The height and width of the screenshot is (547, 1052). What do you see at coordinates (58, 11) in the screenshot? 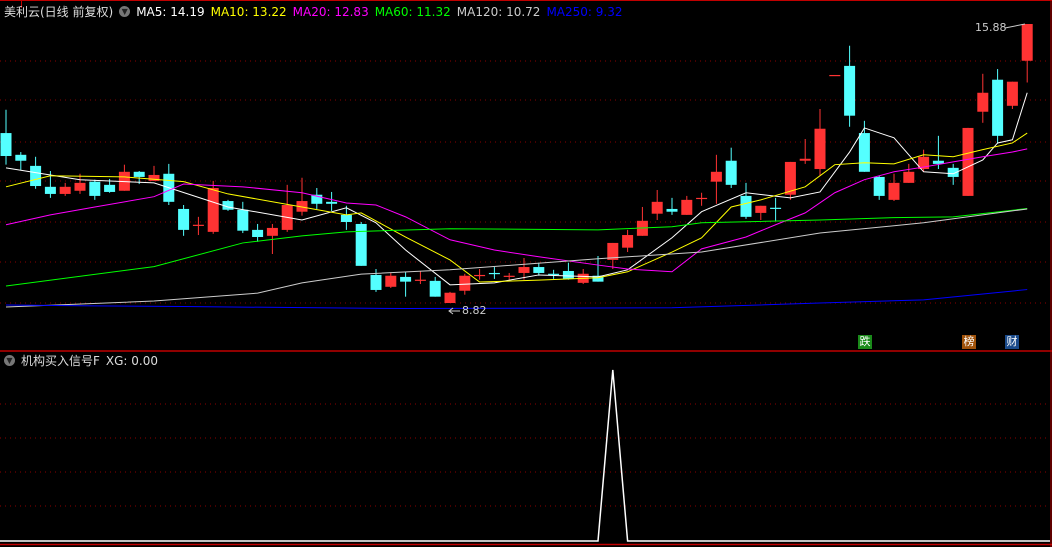
I see `stock-title: 美利云(日线 前复权)` at bounding box center [58, 11].